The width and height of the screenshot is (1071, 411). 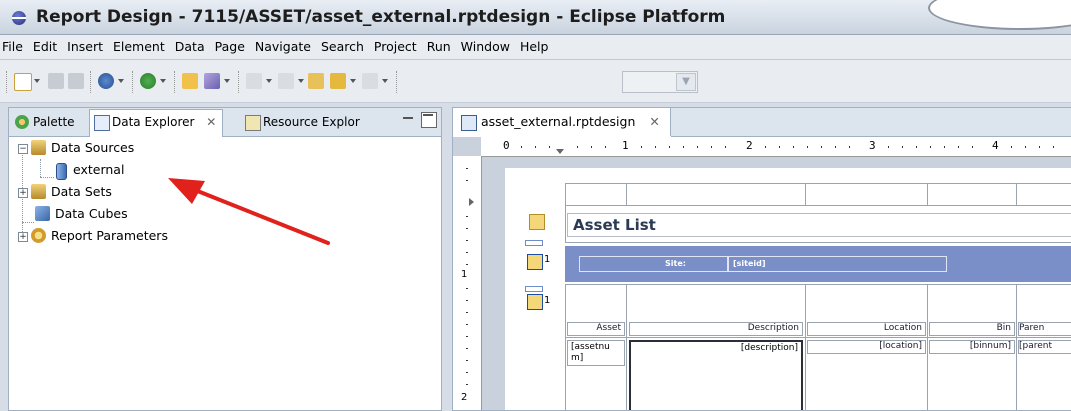 I want to click on tab-asset-external-rptdesign: asset_external.rptdesign ✕, so click(x=562, y=122).